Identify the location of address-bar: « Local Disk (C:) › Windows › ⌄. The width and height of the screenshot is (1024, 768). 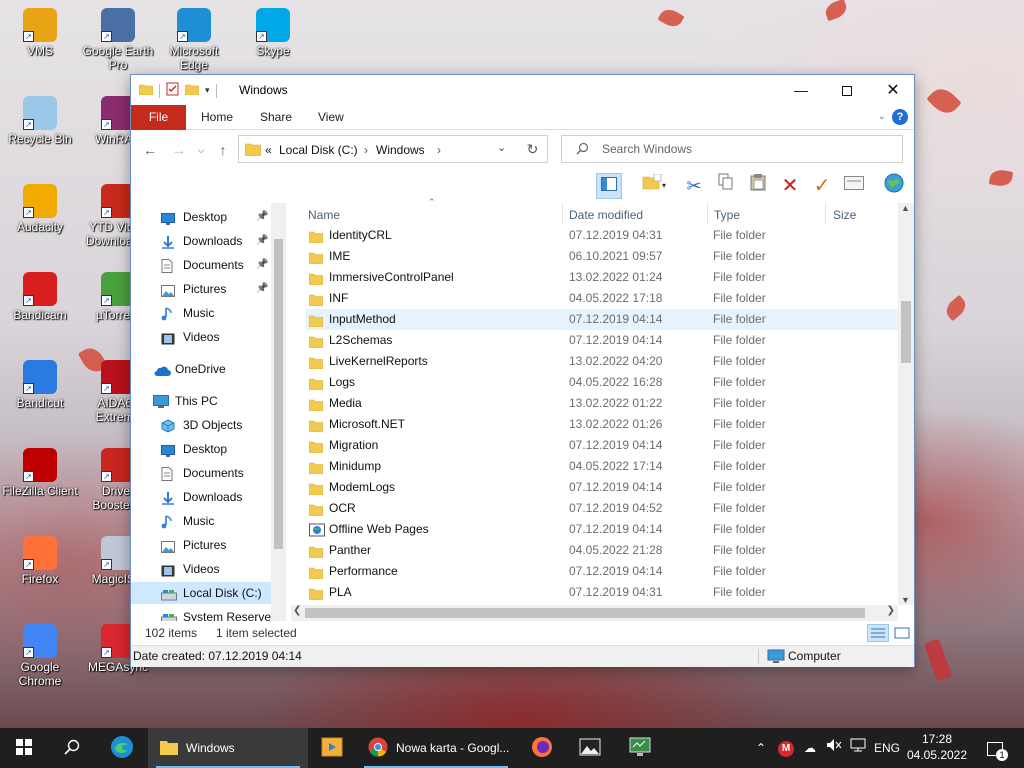
(393, 149).